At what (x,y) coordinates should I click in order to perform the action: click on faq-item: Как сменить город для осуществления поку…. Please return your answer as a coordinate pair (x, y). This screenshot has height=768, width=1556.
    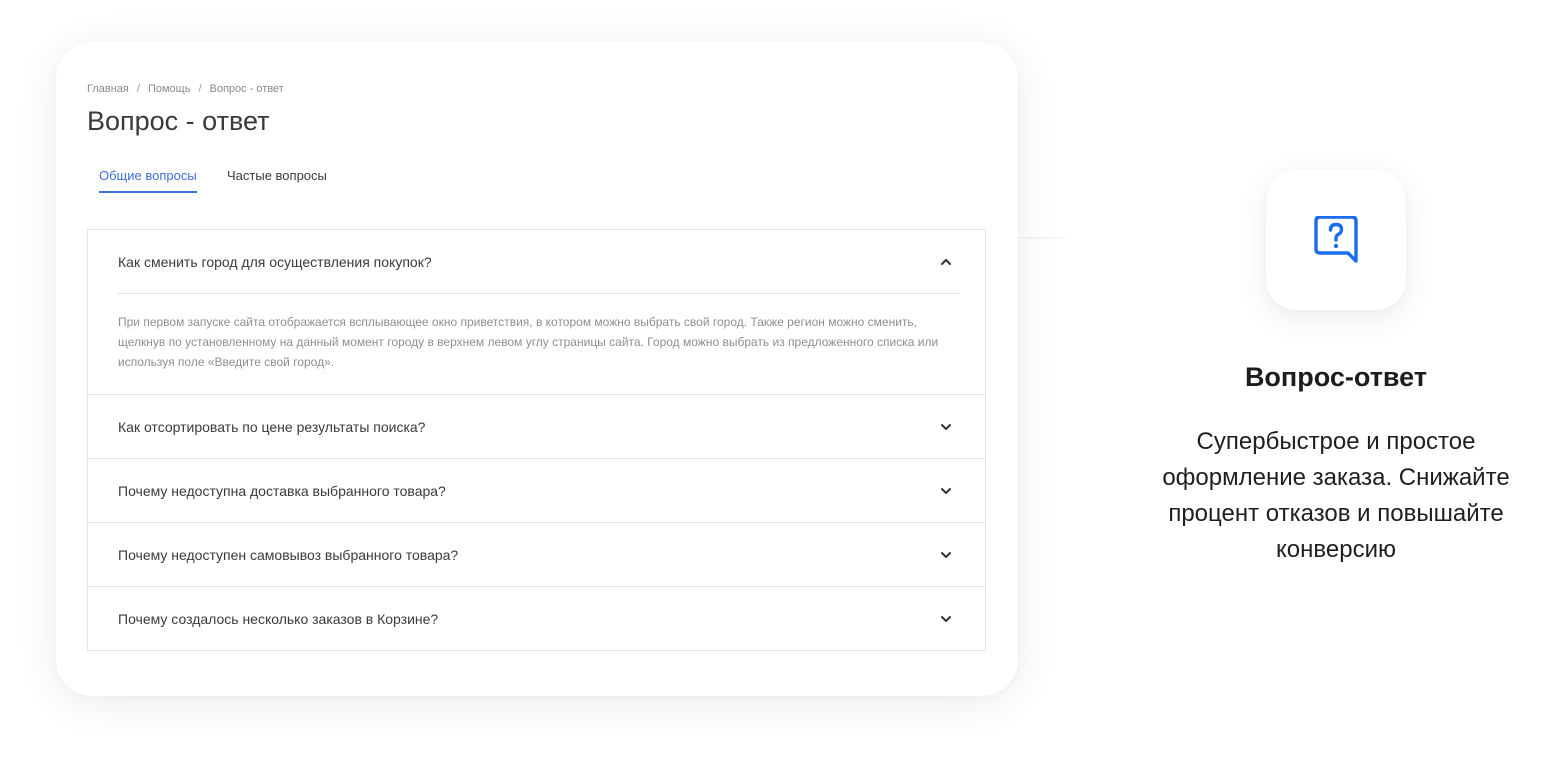
    Looking at the image, I should click on (536, 312).